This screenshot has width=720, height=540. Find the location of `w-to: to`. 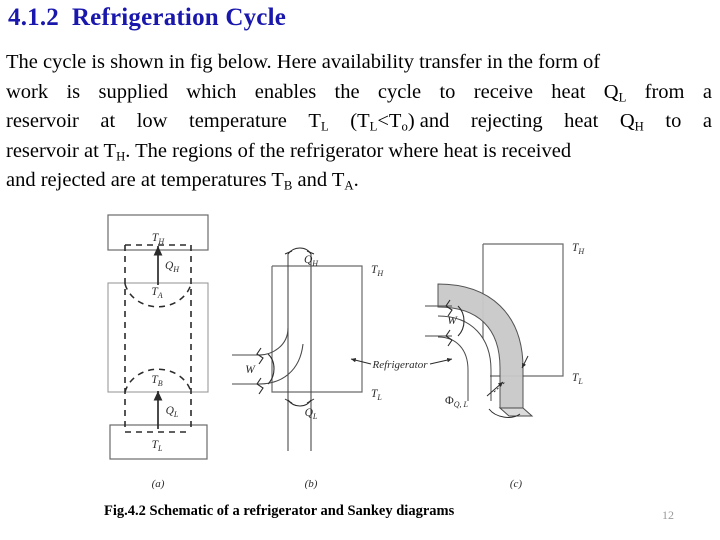

w-to: to is located at coordinates (447, 91).